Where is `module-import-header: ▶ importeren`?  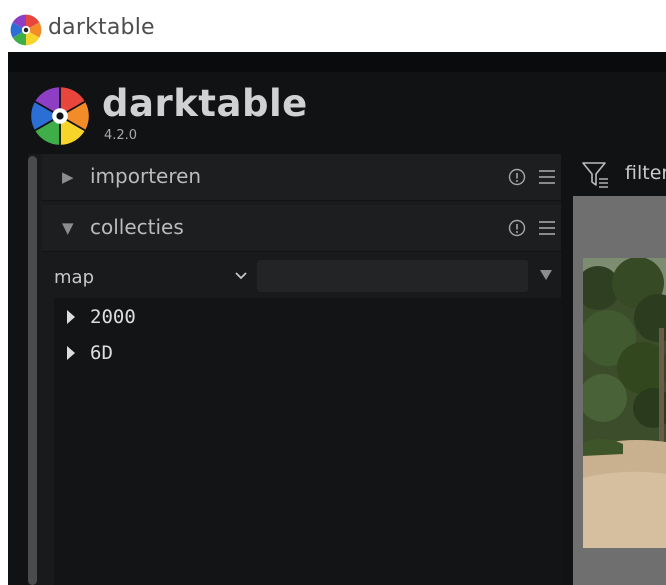
module-import-header: ▶ importeren is located at coordinates (301, 177).